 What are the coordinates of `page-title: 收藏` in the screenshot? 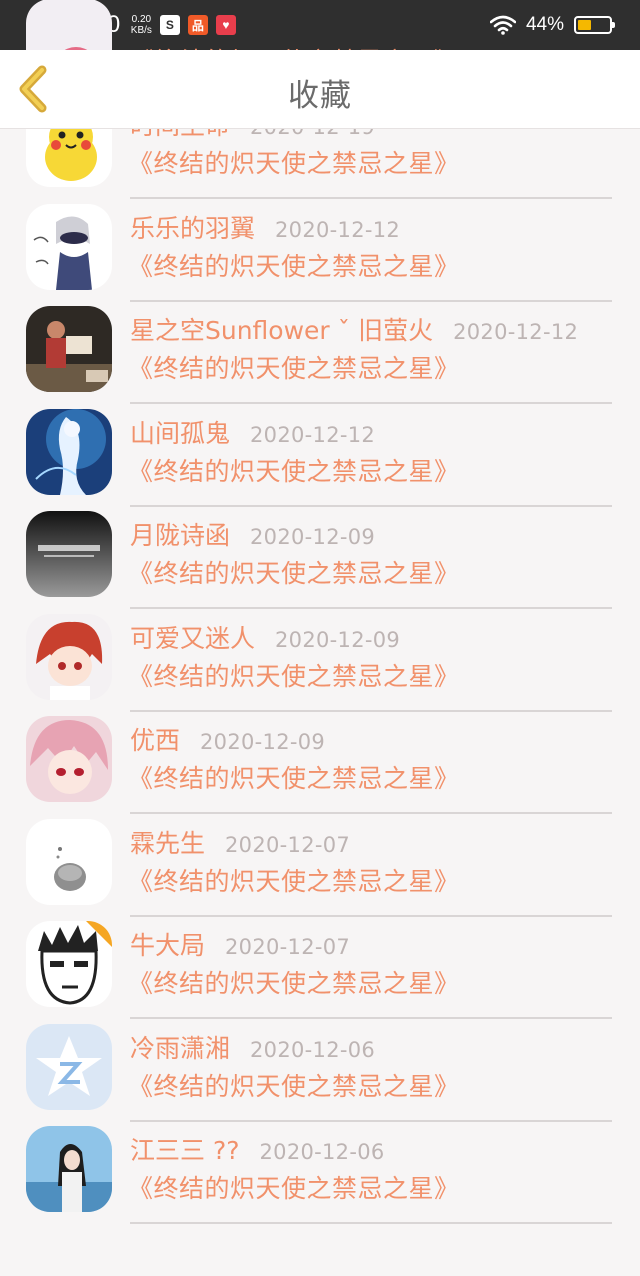 It's located at (320, 96).